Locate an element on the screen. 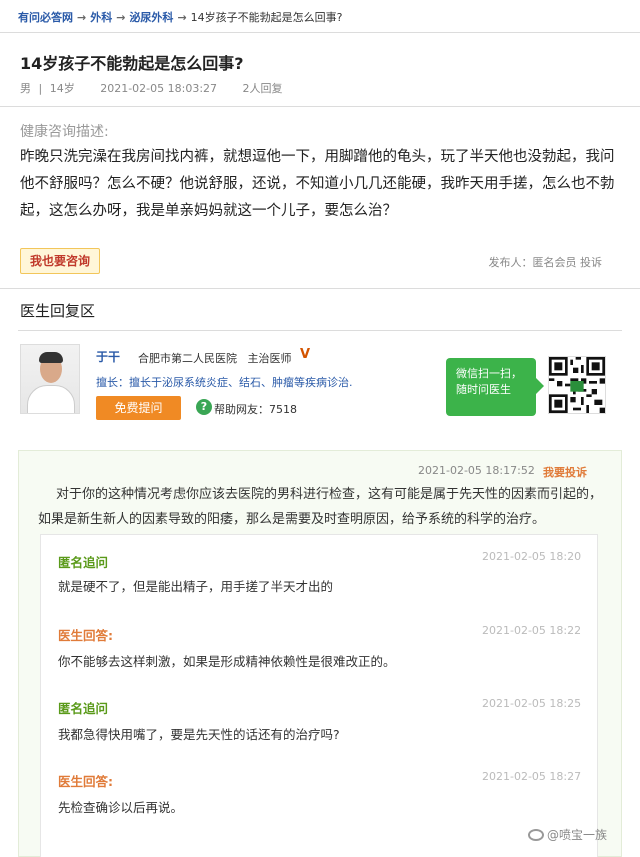 This screenshot has width=640, height=857. breadcrumb-surgery-link: 外科 is located at coordinates (101, 17).